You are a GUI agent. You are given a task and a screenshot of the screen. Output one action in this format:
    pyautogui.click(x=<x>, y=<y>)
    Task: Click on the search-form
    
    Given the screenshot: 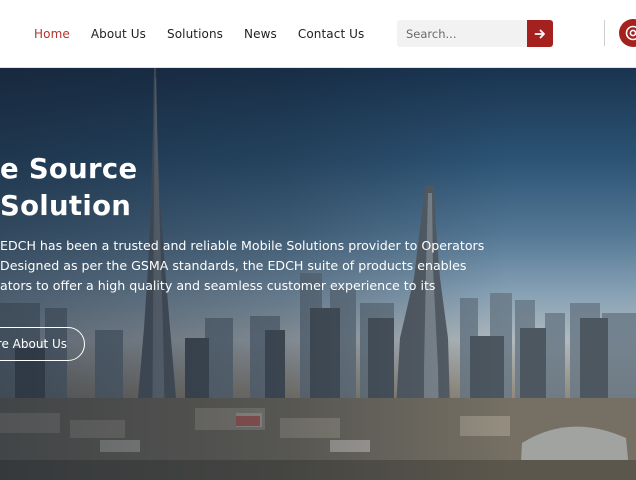 What is the action you would take?
    pyautogui.click(x=475, y=33)
    